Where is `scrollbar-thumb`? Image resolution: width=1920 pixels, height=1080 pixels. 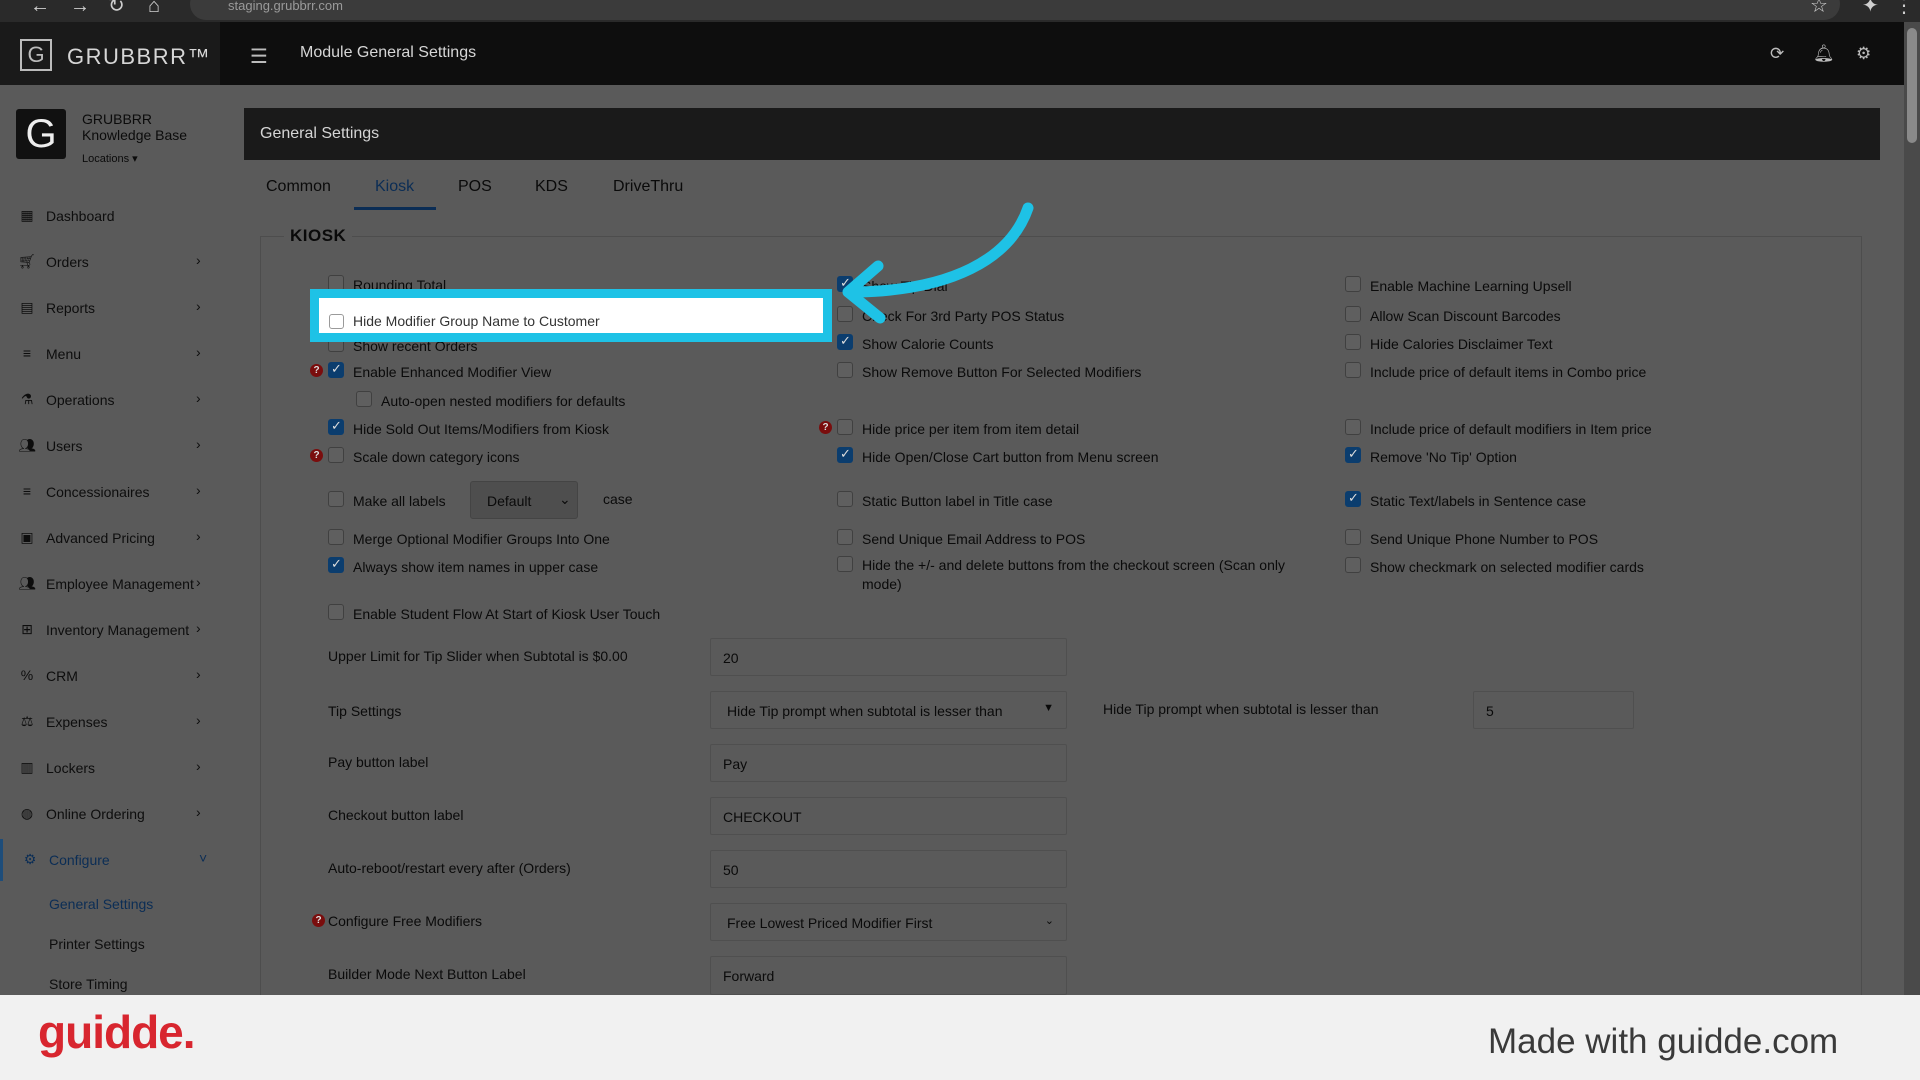 scrollbar-thumb is located at coordinates (1912, 85).